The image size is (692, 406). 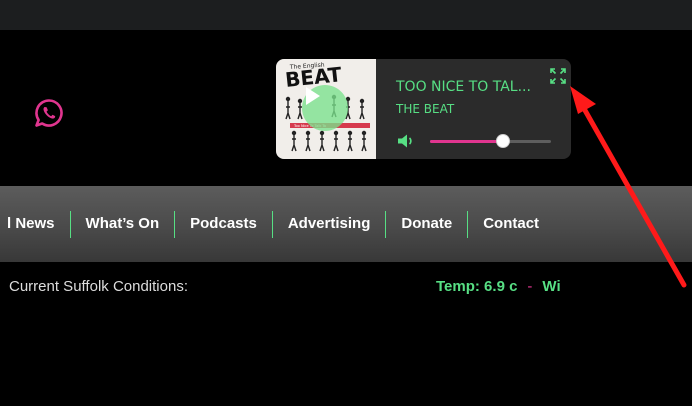 What do you see at coordinates (329, 224) in the screenshot?
I see `nav-item-advertising: Advertising` at bounding box center [329, 224].